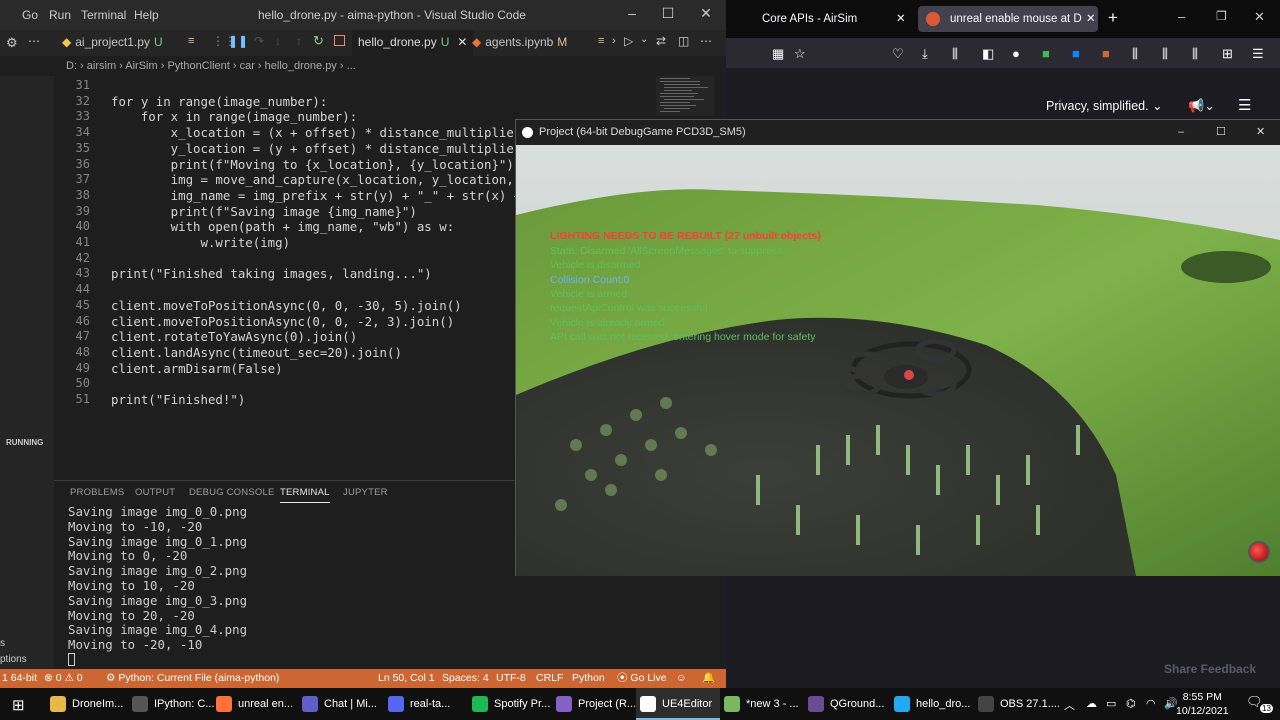  I want to click on onedrive-icon: ☁, so click(1091, 703).